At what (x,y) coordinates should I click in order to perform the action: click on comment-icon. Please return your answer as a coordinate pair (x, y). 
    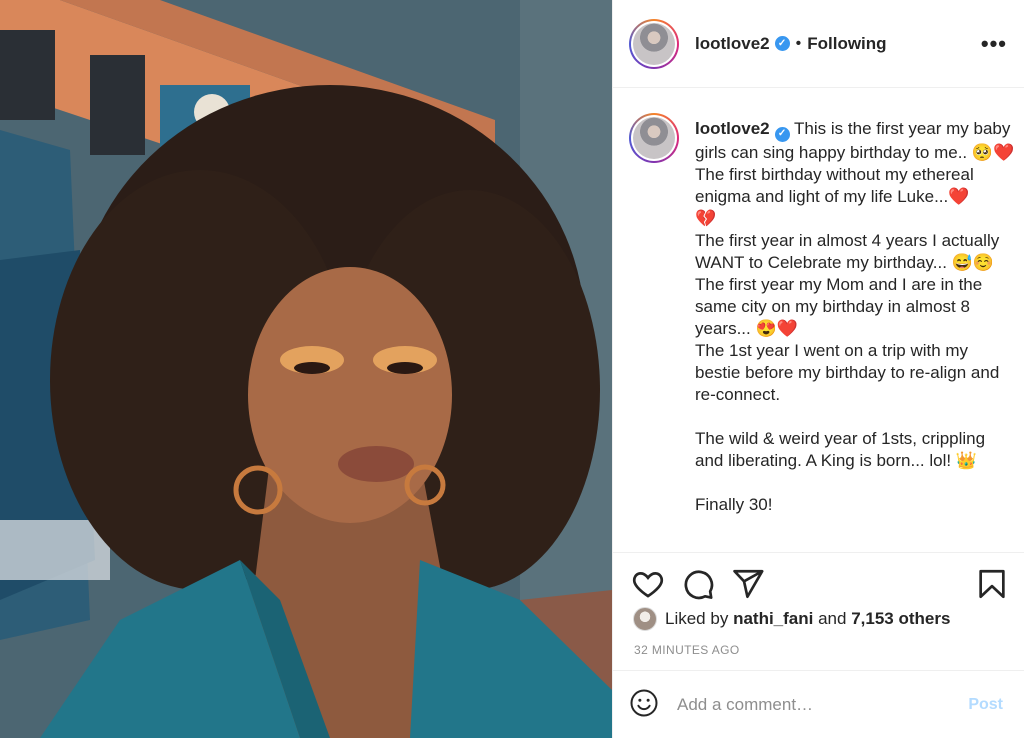
    Looking at the image, I should click on (698, 584).